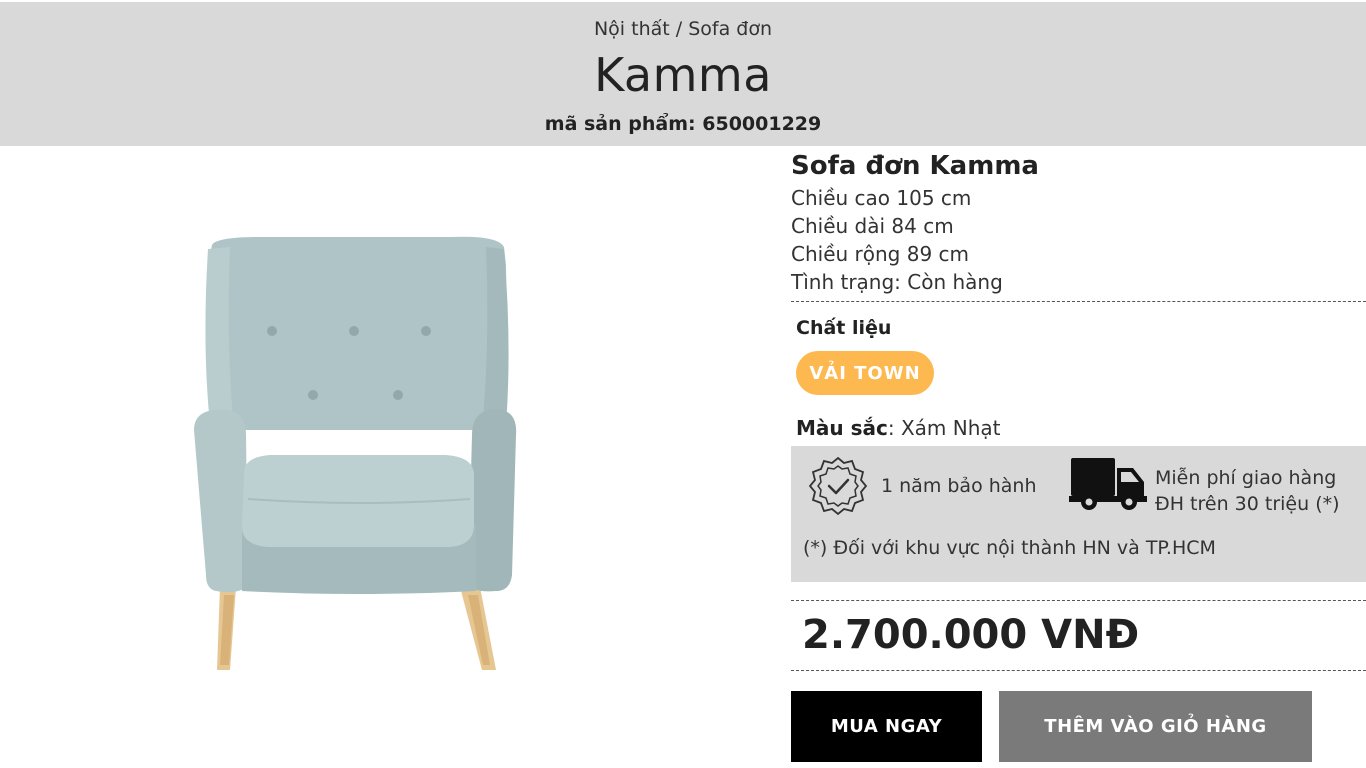 The image size is (1366, 768). I want to click on breadcrumb-item-sofa-don: Sofa đơn, so click(730, 29).